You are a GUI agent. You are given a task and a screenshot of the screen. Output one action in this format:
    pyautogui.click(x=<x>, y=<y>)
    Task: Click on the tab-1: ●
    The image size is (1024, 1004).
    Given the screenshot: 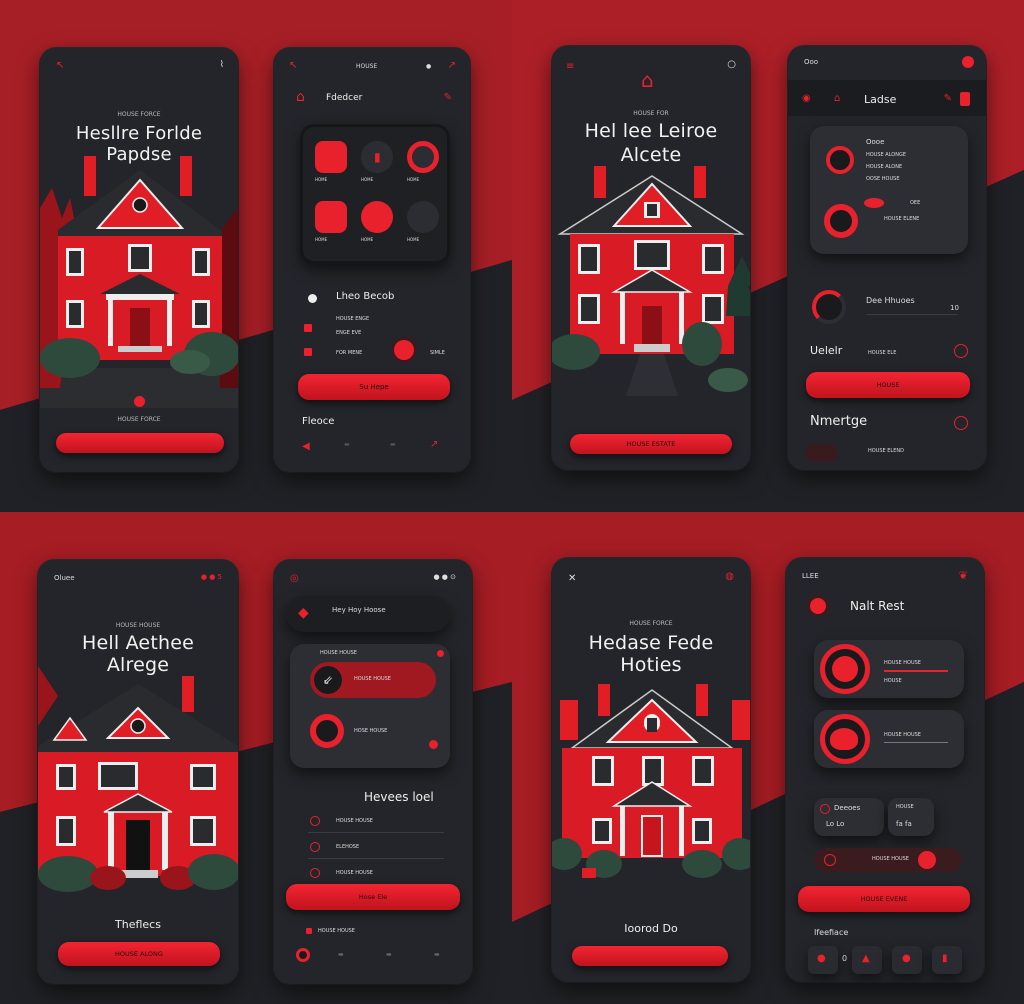 What is the action you would take?
    pyautogui.click(x=823, y=960)
    